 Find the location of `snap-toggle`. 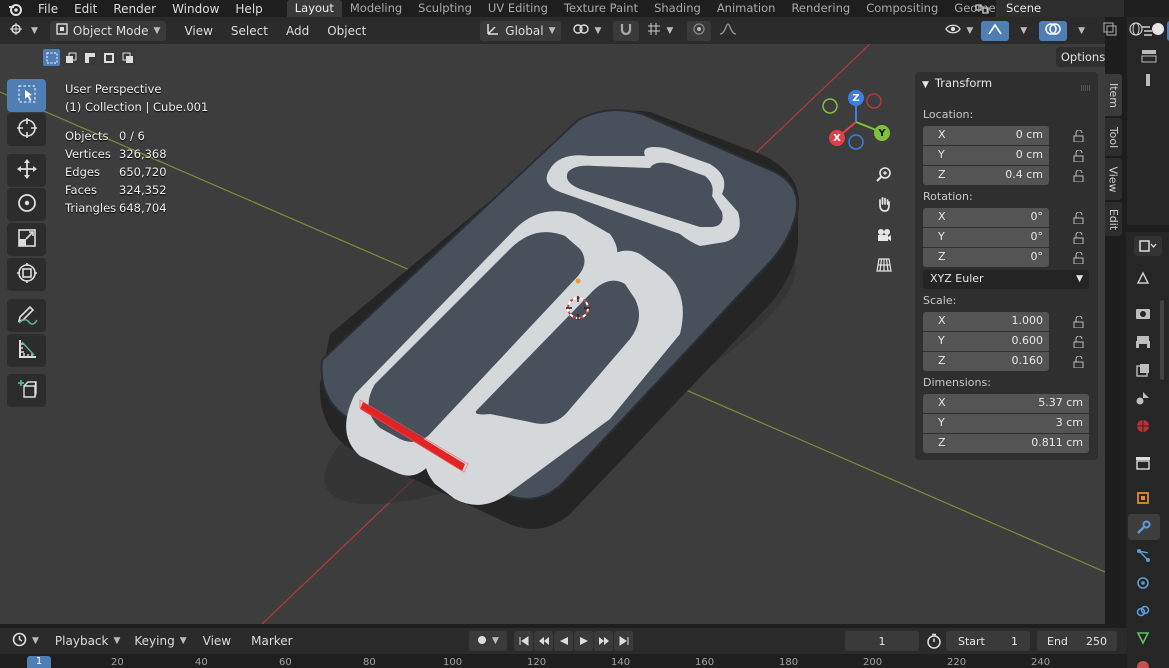

snap-toggle is located at coordinates (626, 30).